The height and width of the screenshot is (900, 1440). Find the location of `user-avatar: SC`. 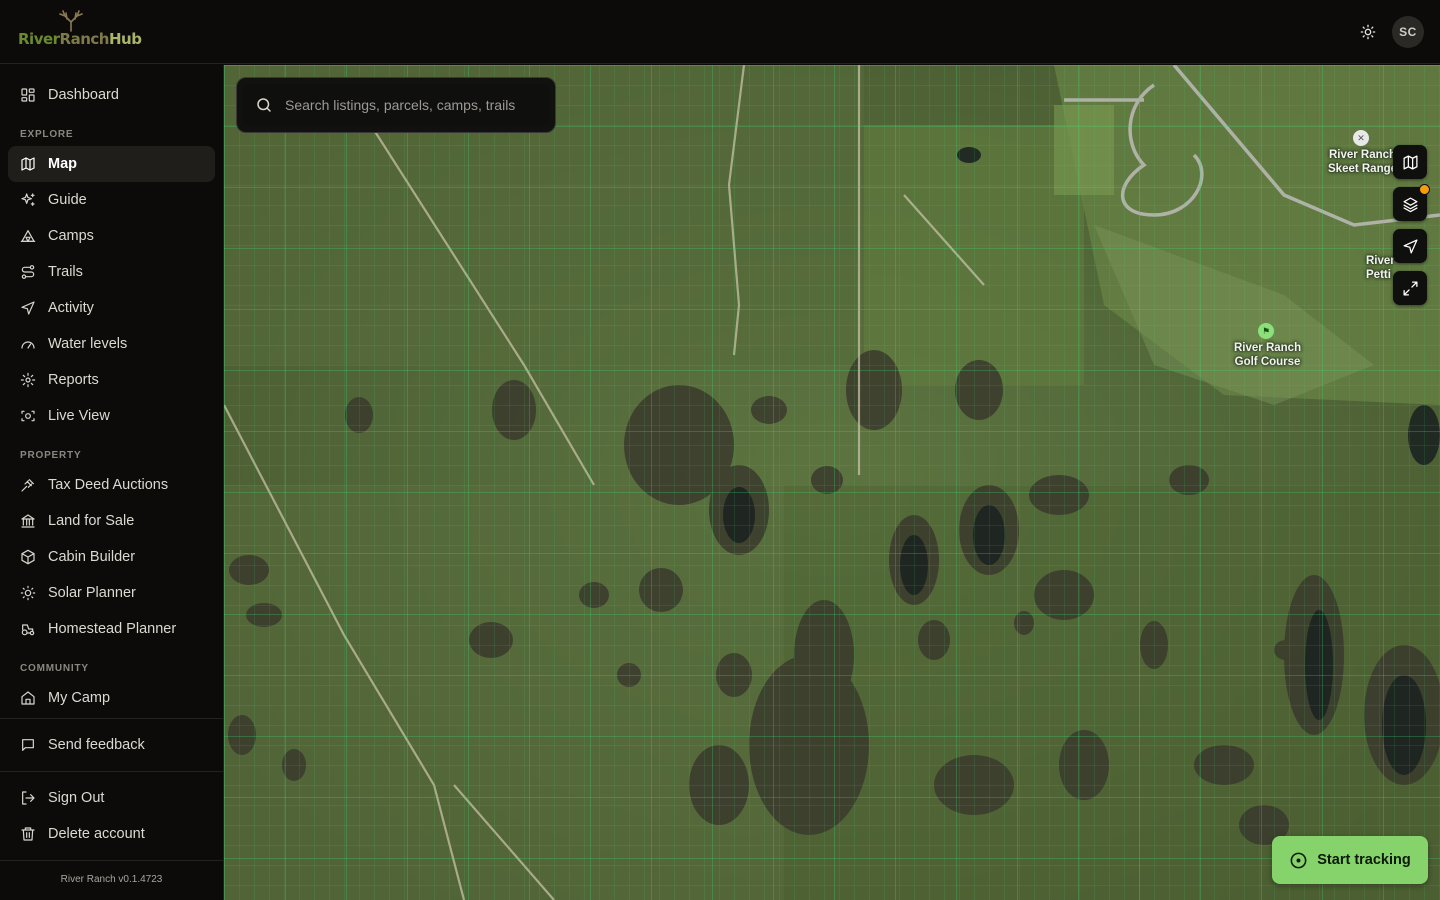

user-avatar: SC is located at coordinates (1408, 32).